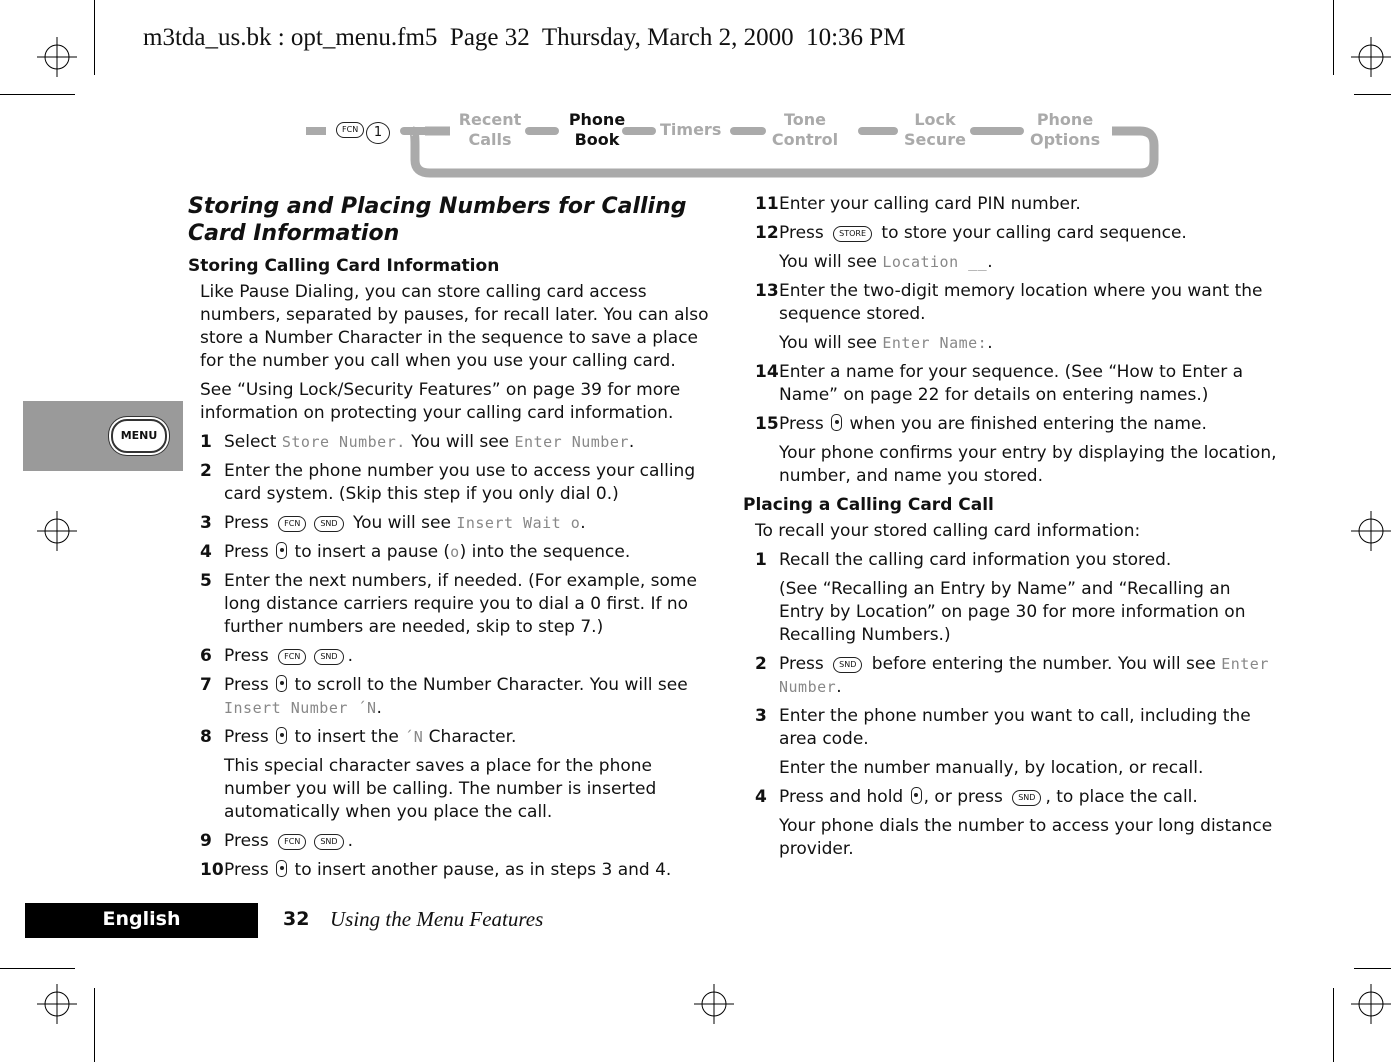 The height and width of the screenshot is (1062, 1391). Describe the element at coordinates (935, 343) in the screenshot. I see `display-text: Enter Name:` at that location.